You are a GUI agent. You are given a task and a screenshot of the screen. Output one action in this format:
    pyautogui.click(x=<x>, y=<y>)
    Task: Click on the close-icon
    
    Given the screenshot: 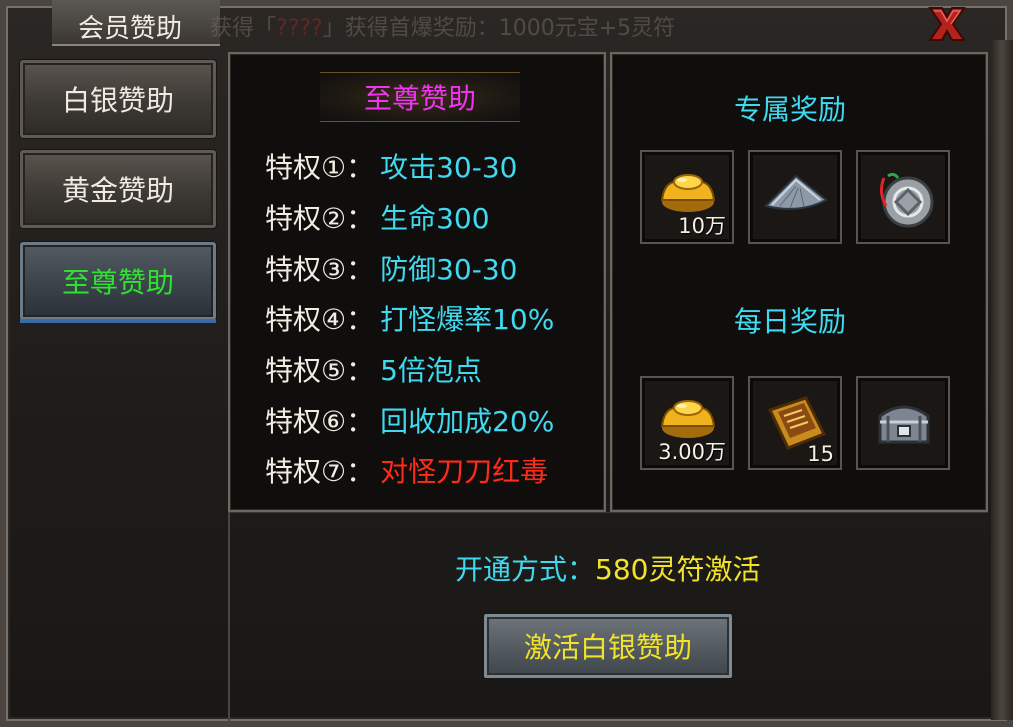 What is the action you would take?
    pyautogui.click(x=947, y=24)
    